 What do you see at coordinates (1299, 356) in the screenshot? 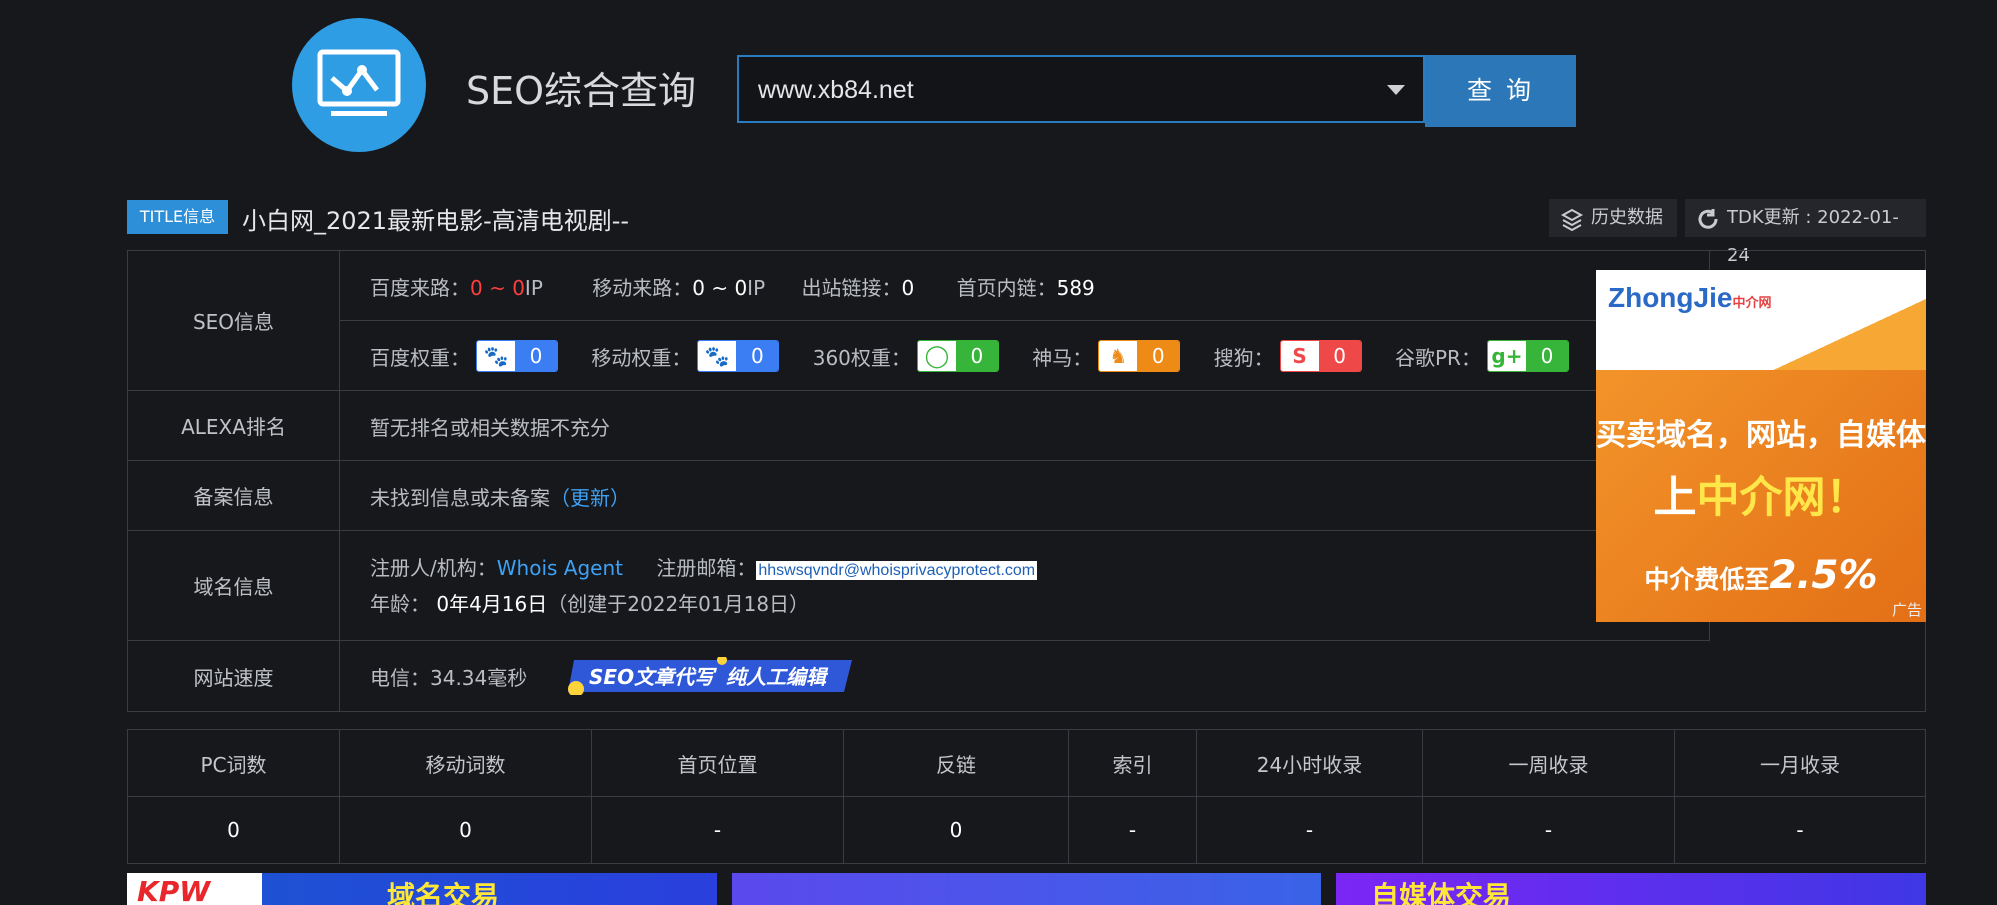
I see `sogou-icon: S` at bounding box center [1299, 356].